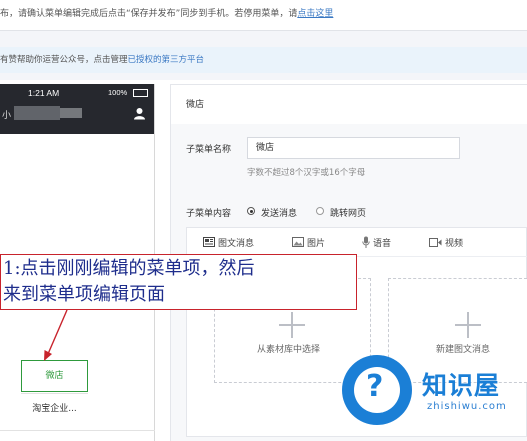 The width and height of the screenshot is (527, 441). What do you see at coordinates (44, 93) in the screenshot?
I see `status-time: 1:21 AM` at bounding box center [44, 93].